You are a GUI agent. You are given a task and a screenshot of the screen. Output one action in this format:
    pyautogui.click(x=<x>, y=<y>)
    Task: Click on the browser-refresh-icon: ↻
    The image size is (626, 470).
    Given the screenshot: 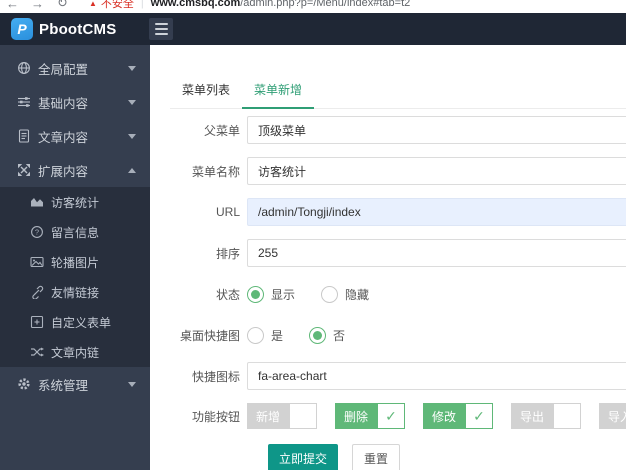 What is the action you would take?
    pyautogui.click(x=62, y=5)
    